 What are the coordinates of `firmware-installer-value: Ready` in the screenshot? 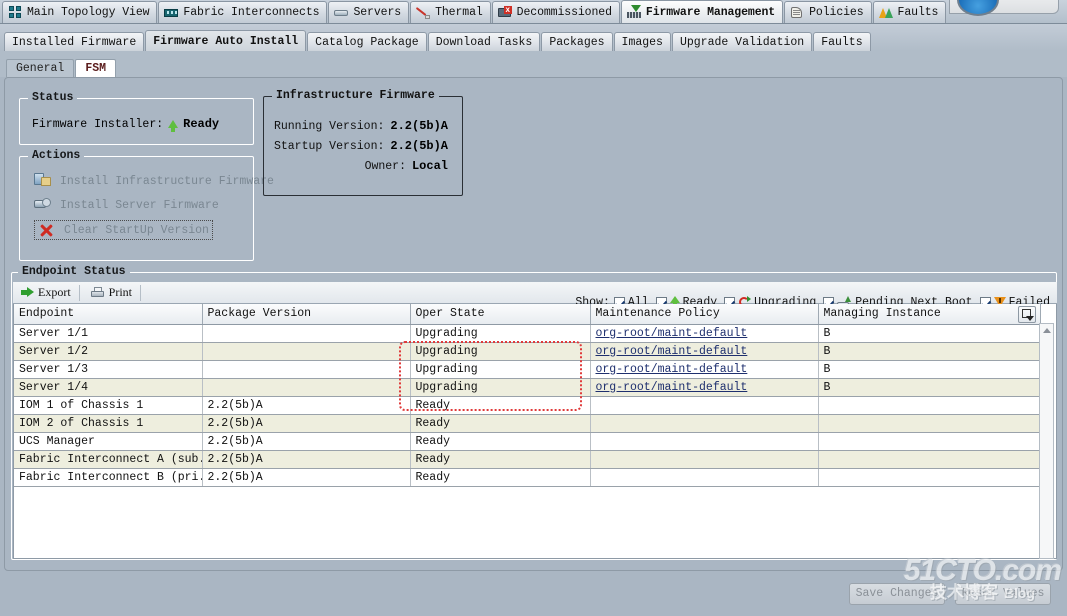 It's located at (201, 124).